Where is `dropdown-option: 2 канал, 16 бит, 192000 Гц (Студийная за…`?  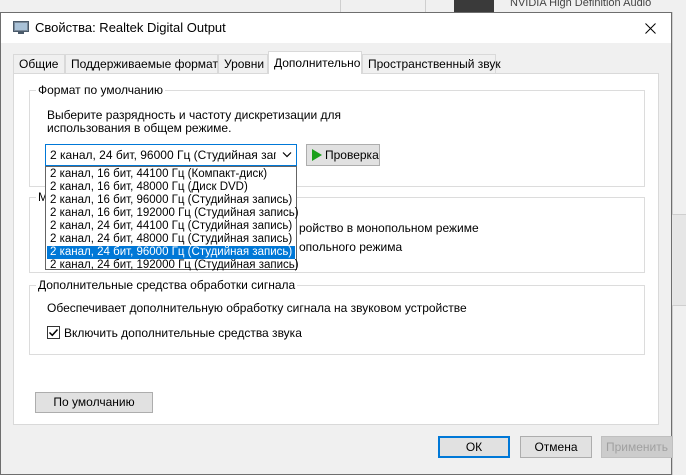 dropdown-option: 2 канал, 16 бит, 192000 Гц (Студийная за… is located at coordinates (173, 213).